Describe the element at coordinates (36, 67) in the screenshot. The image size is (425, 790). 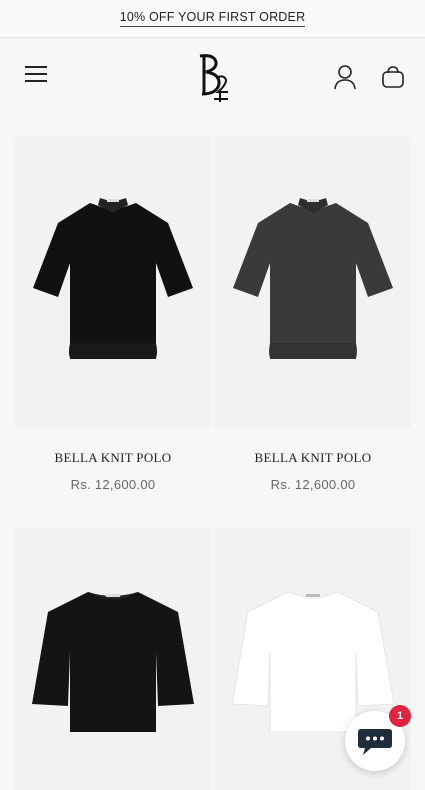
I see `hamburger-icon` at that location.